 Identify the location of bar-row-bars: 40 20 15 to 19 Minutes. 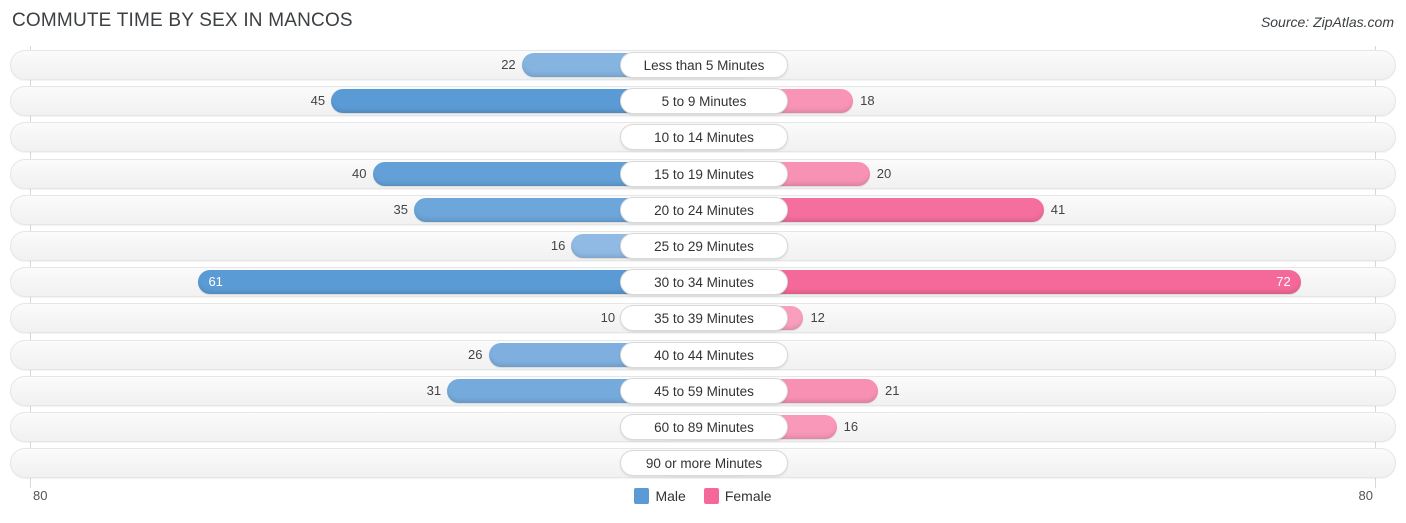
(703, 174).